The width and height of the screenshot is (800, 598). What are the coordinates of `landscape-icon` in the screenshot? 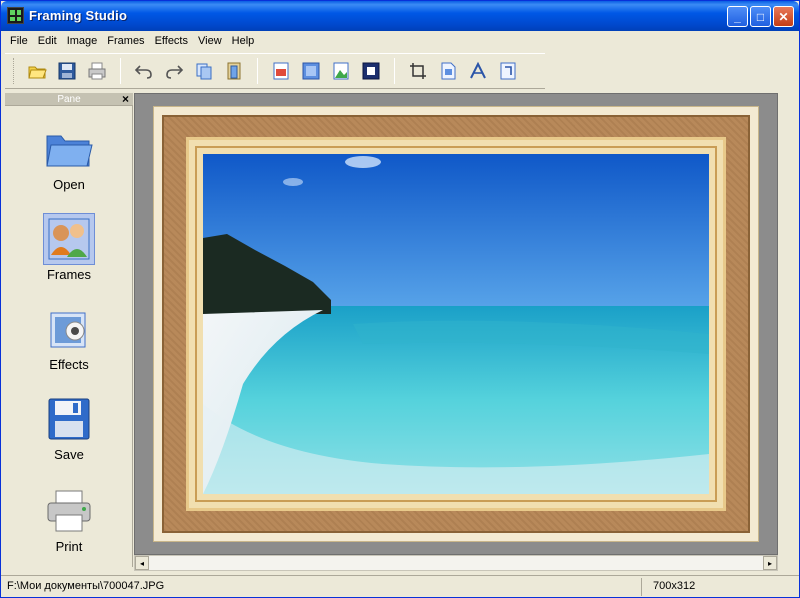 It's located at (341, 71).